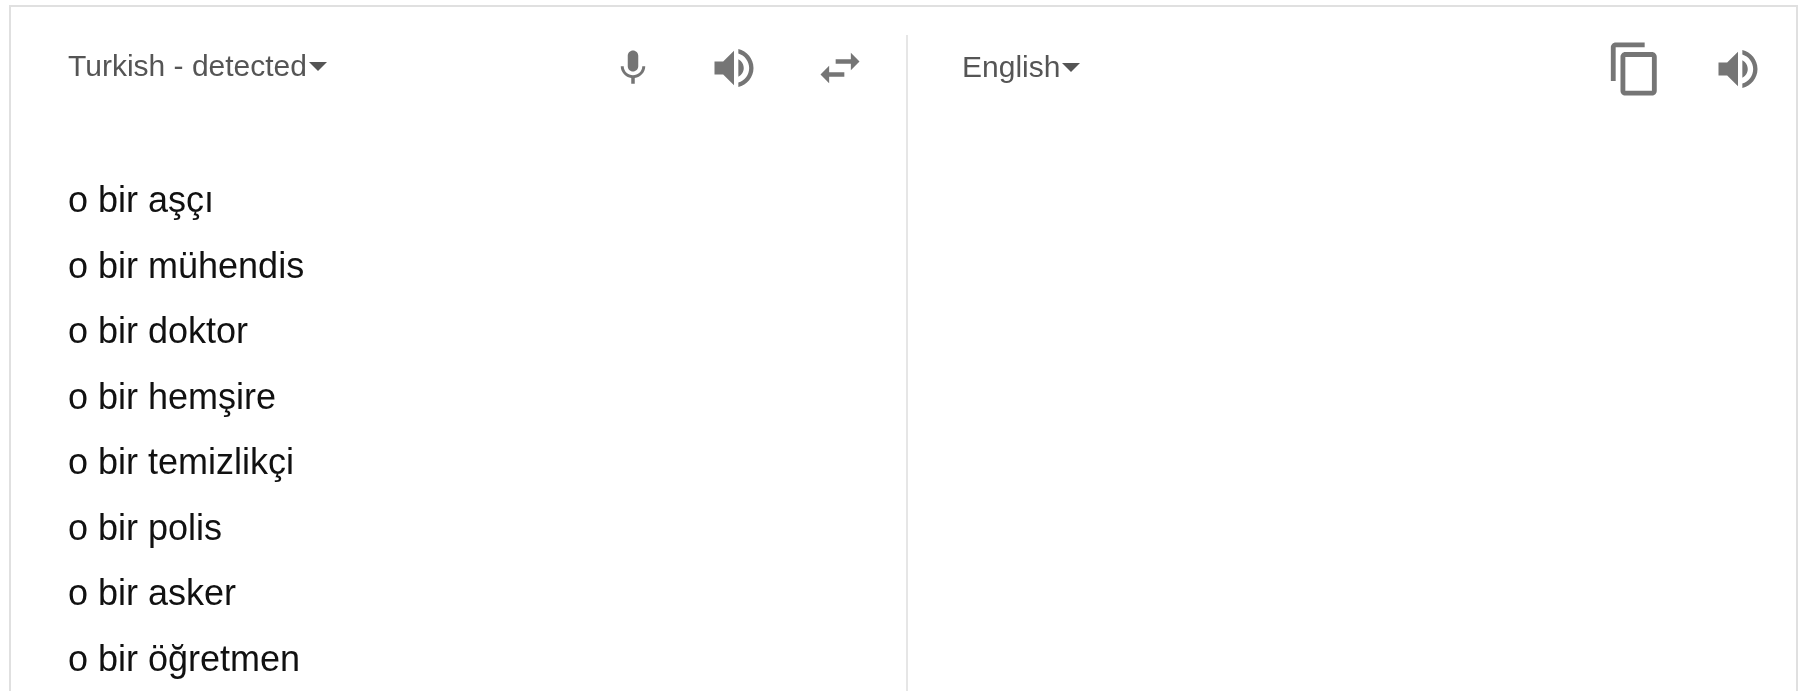 The image size is (1803, 691). I want to click on source-text-line: o bir öğretmen, so click(185, 658).